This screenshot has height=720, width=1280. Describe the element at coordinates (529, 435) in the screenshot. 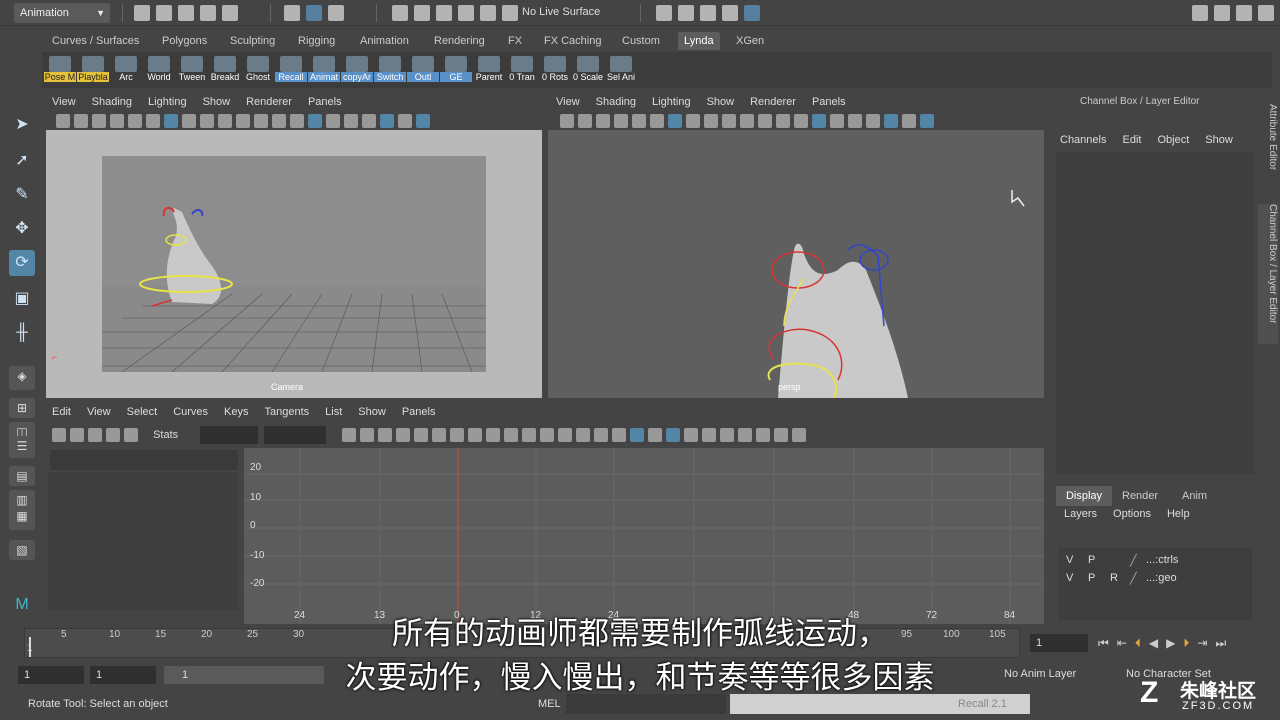

I see `buffer-curve-icon` at that location.